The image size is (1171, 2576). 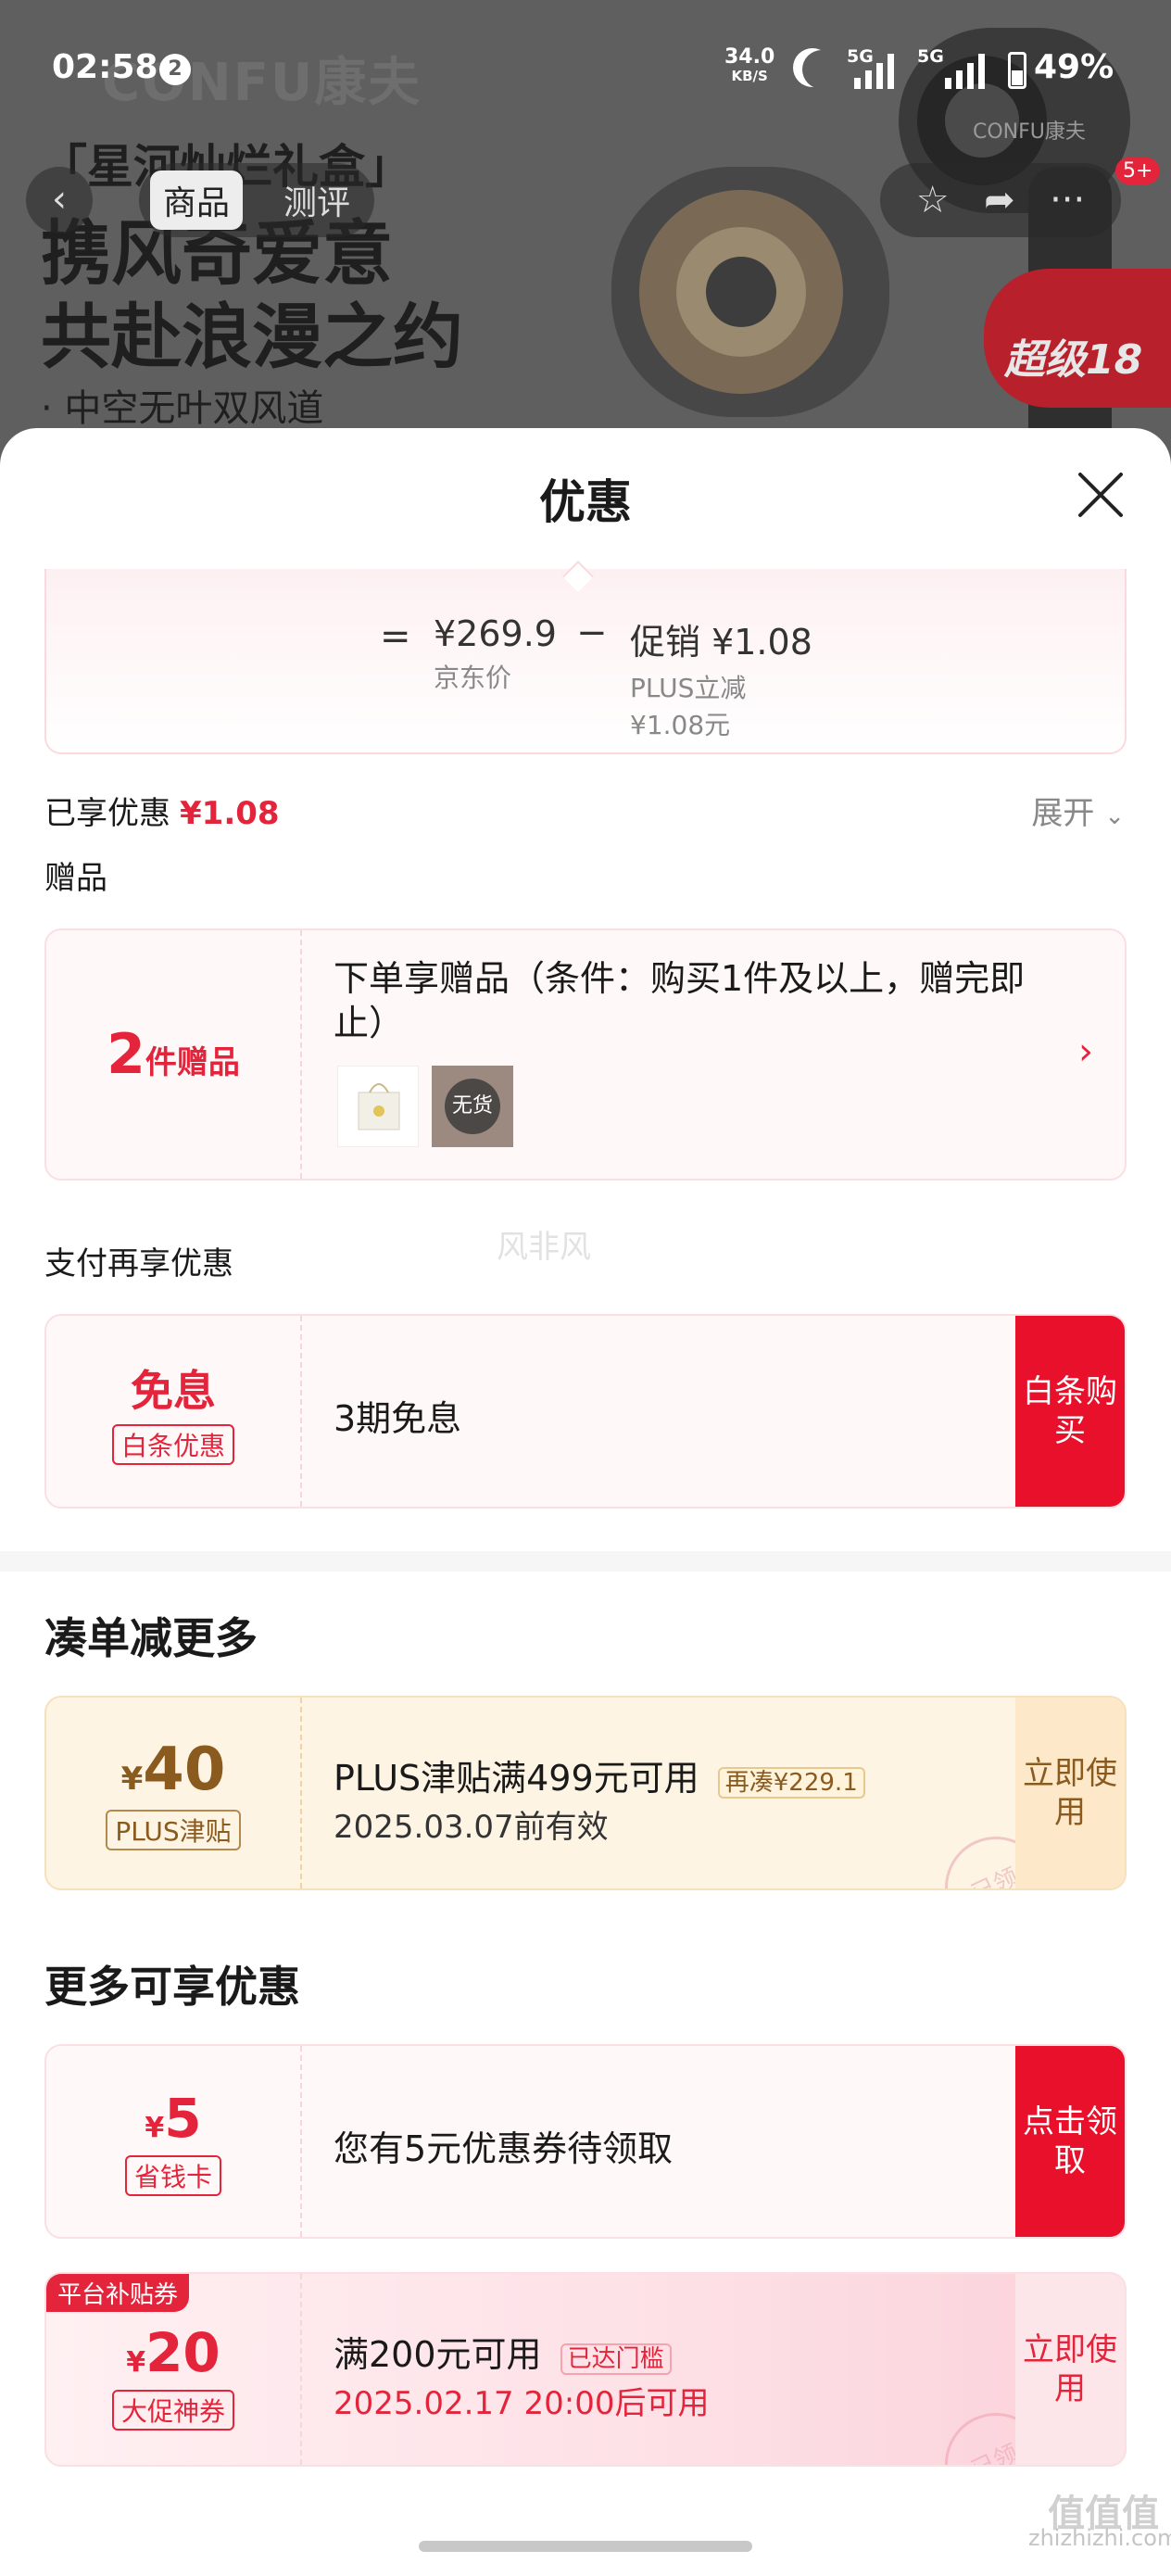 I want to click on pay-title-box: 免息 白条优惠, so click(x=174, y=1411).